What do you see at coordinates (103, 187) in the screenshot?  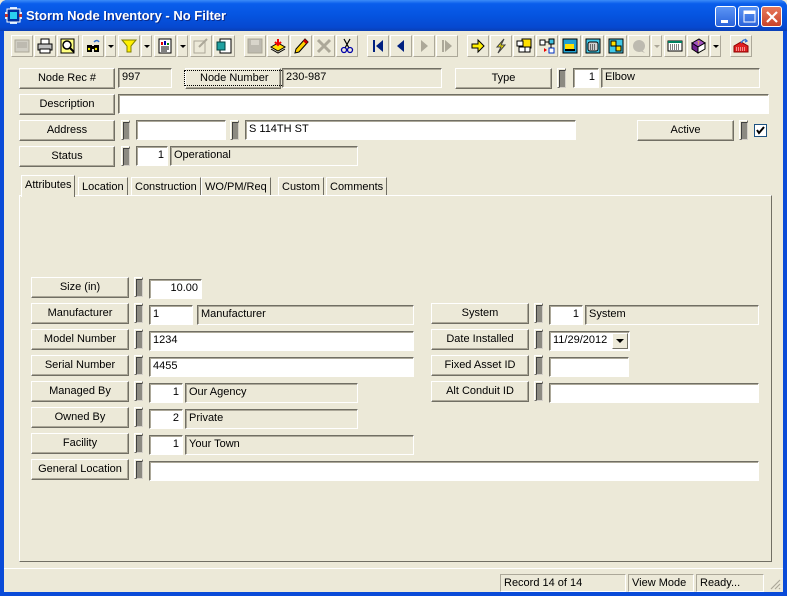 I see `tab-location: Location` at bounding box center [103, 187].